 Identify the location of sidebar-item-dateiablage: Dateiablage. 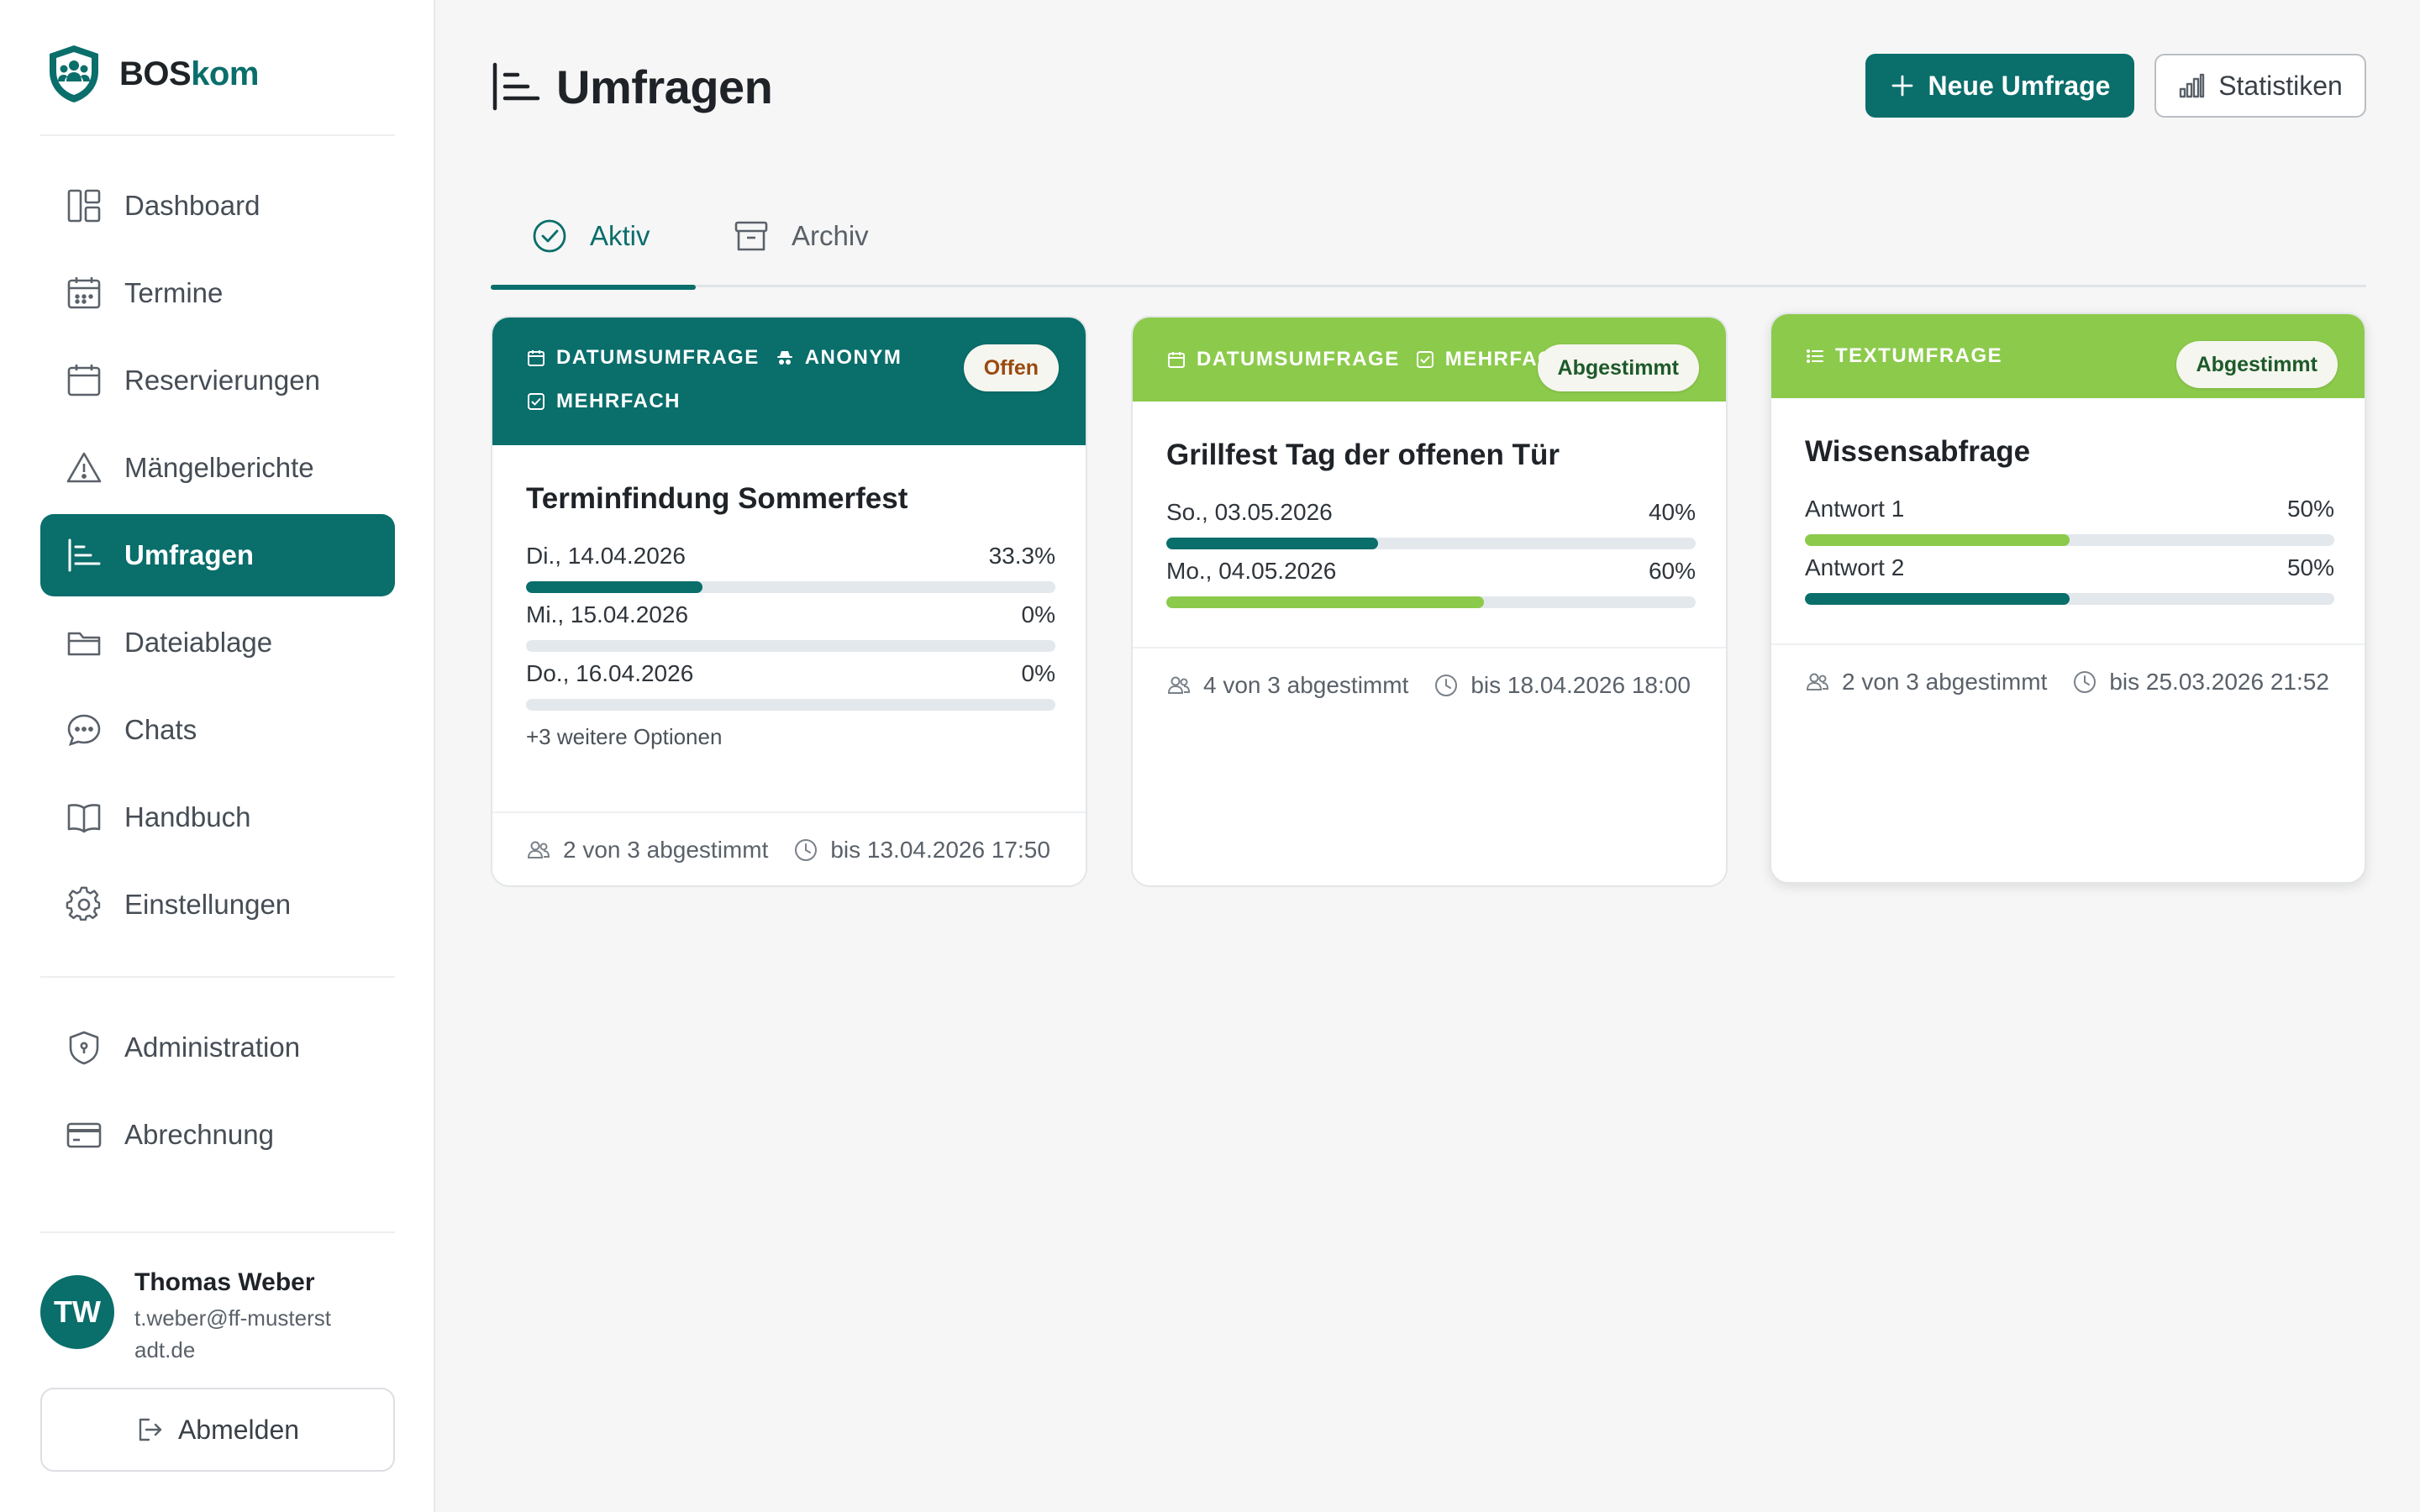
(218, 642).